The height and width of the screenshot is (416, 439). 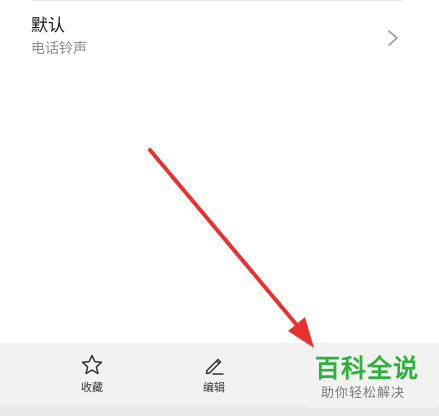 I want to click on star-icon, so click(x=92, y=364).